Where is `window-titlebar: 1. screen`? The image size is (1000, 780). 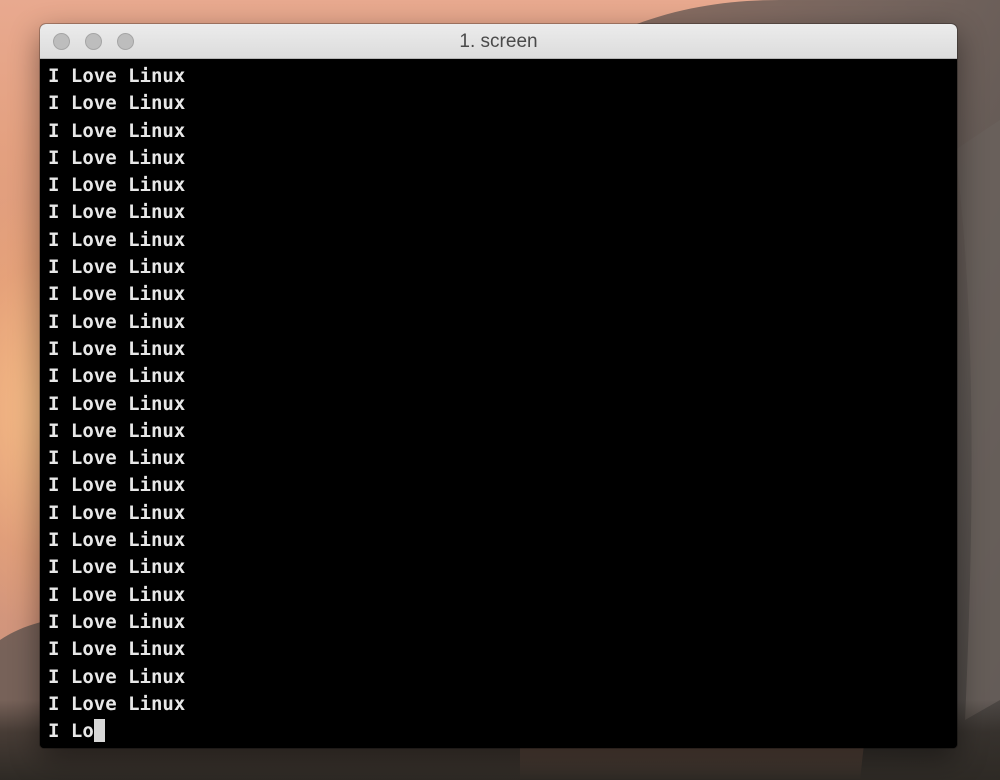
window-titlebar: 1. screen is located at coordinates (498, 41).